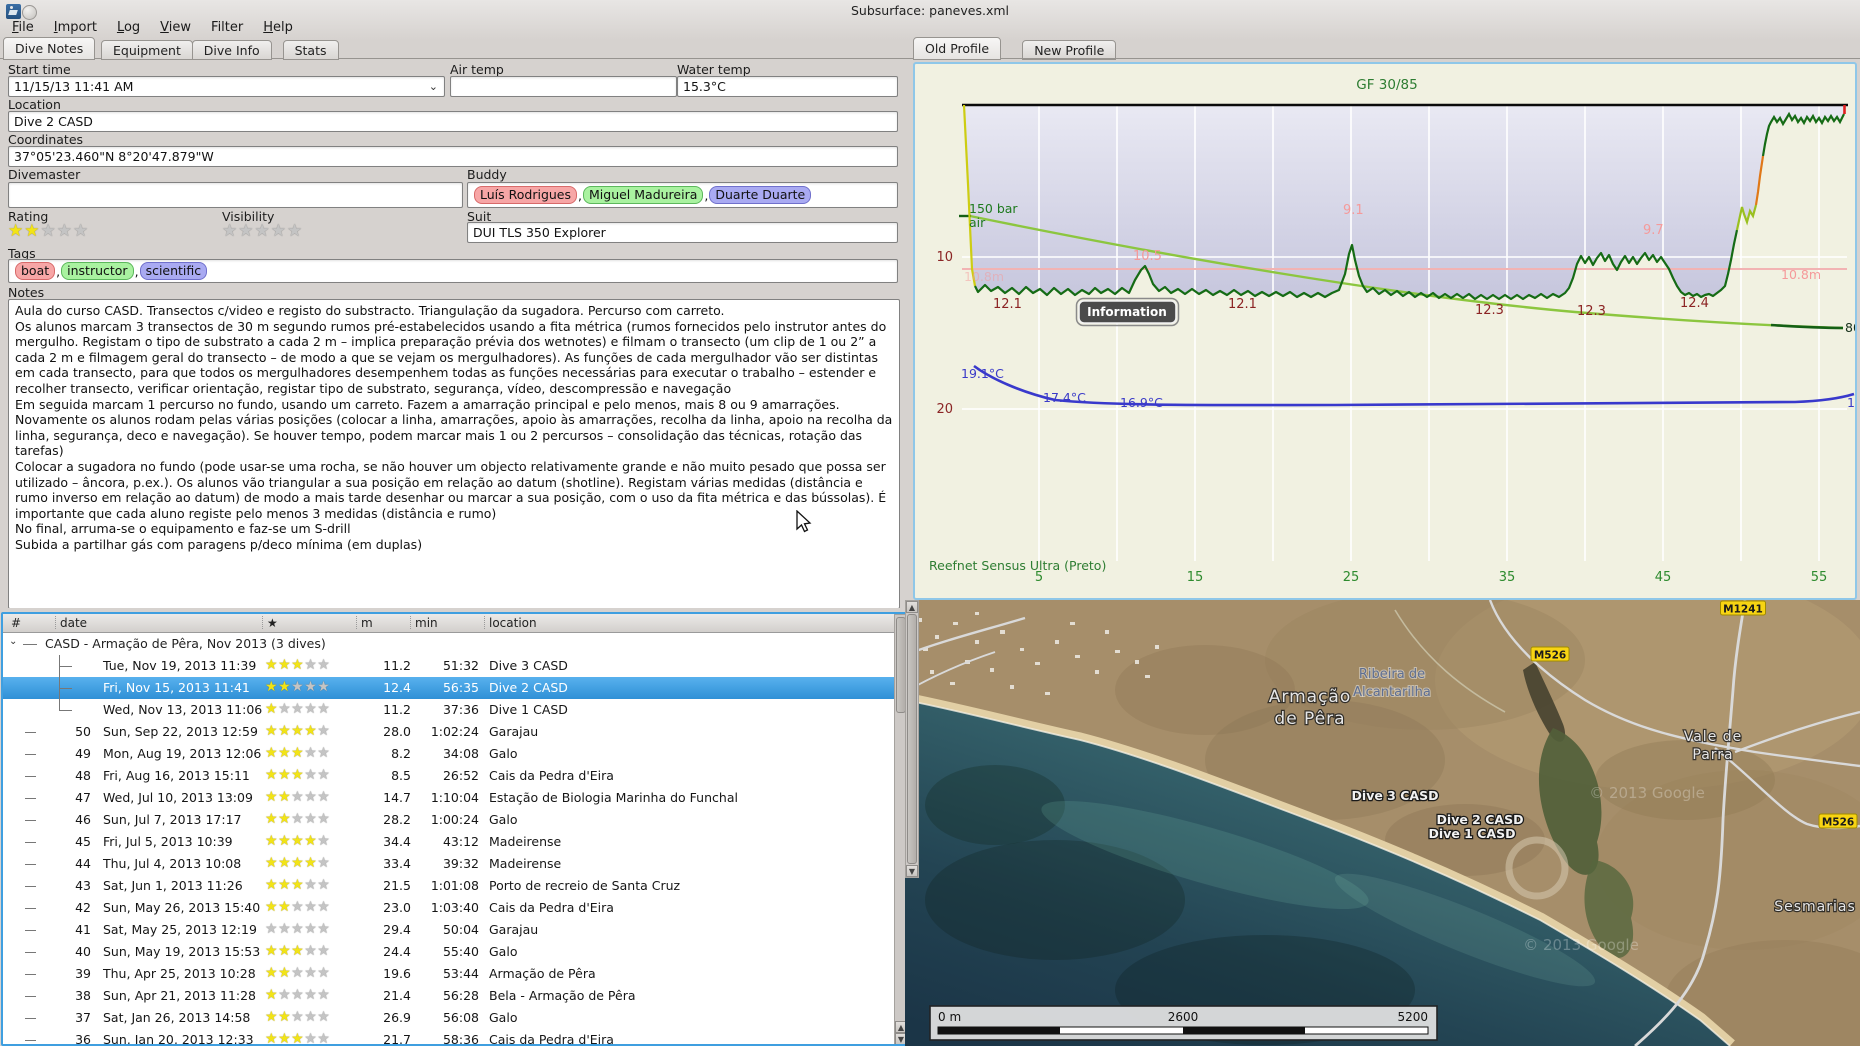  I want to click on tab-dive-info: Dive Info, so click(231, 50).